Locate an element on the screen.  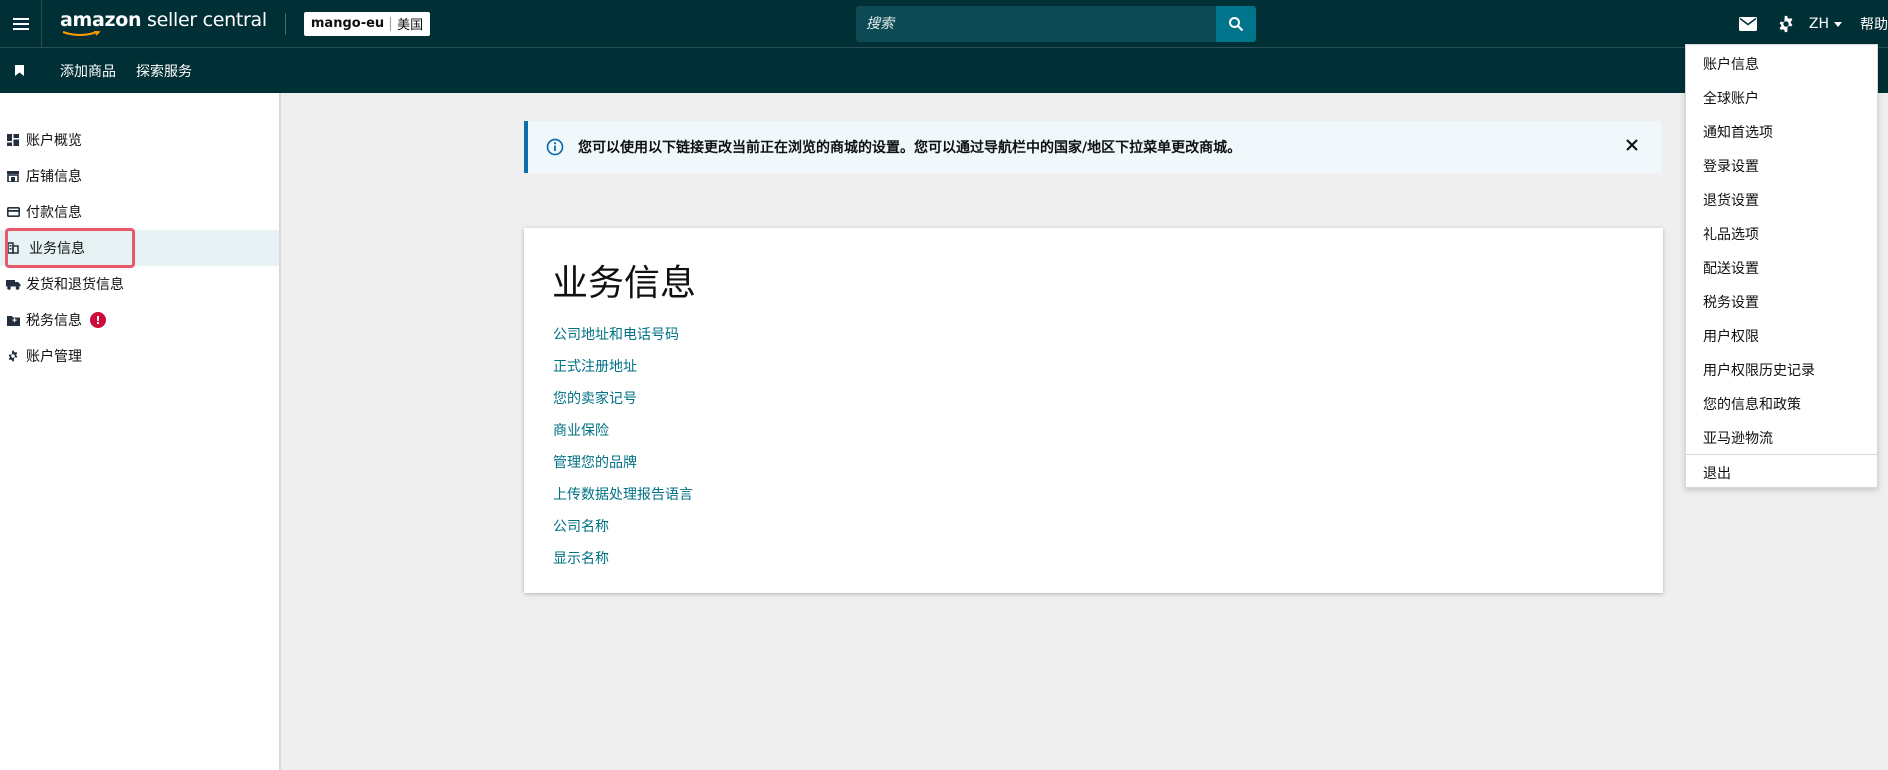
link-display-name: 显示名称 is located at coordinates (581, 558).